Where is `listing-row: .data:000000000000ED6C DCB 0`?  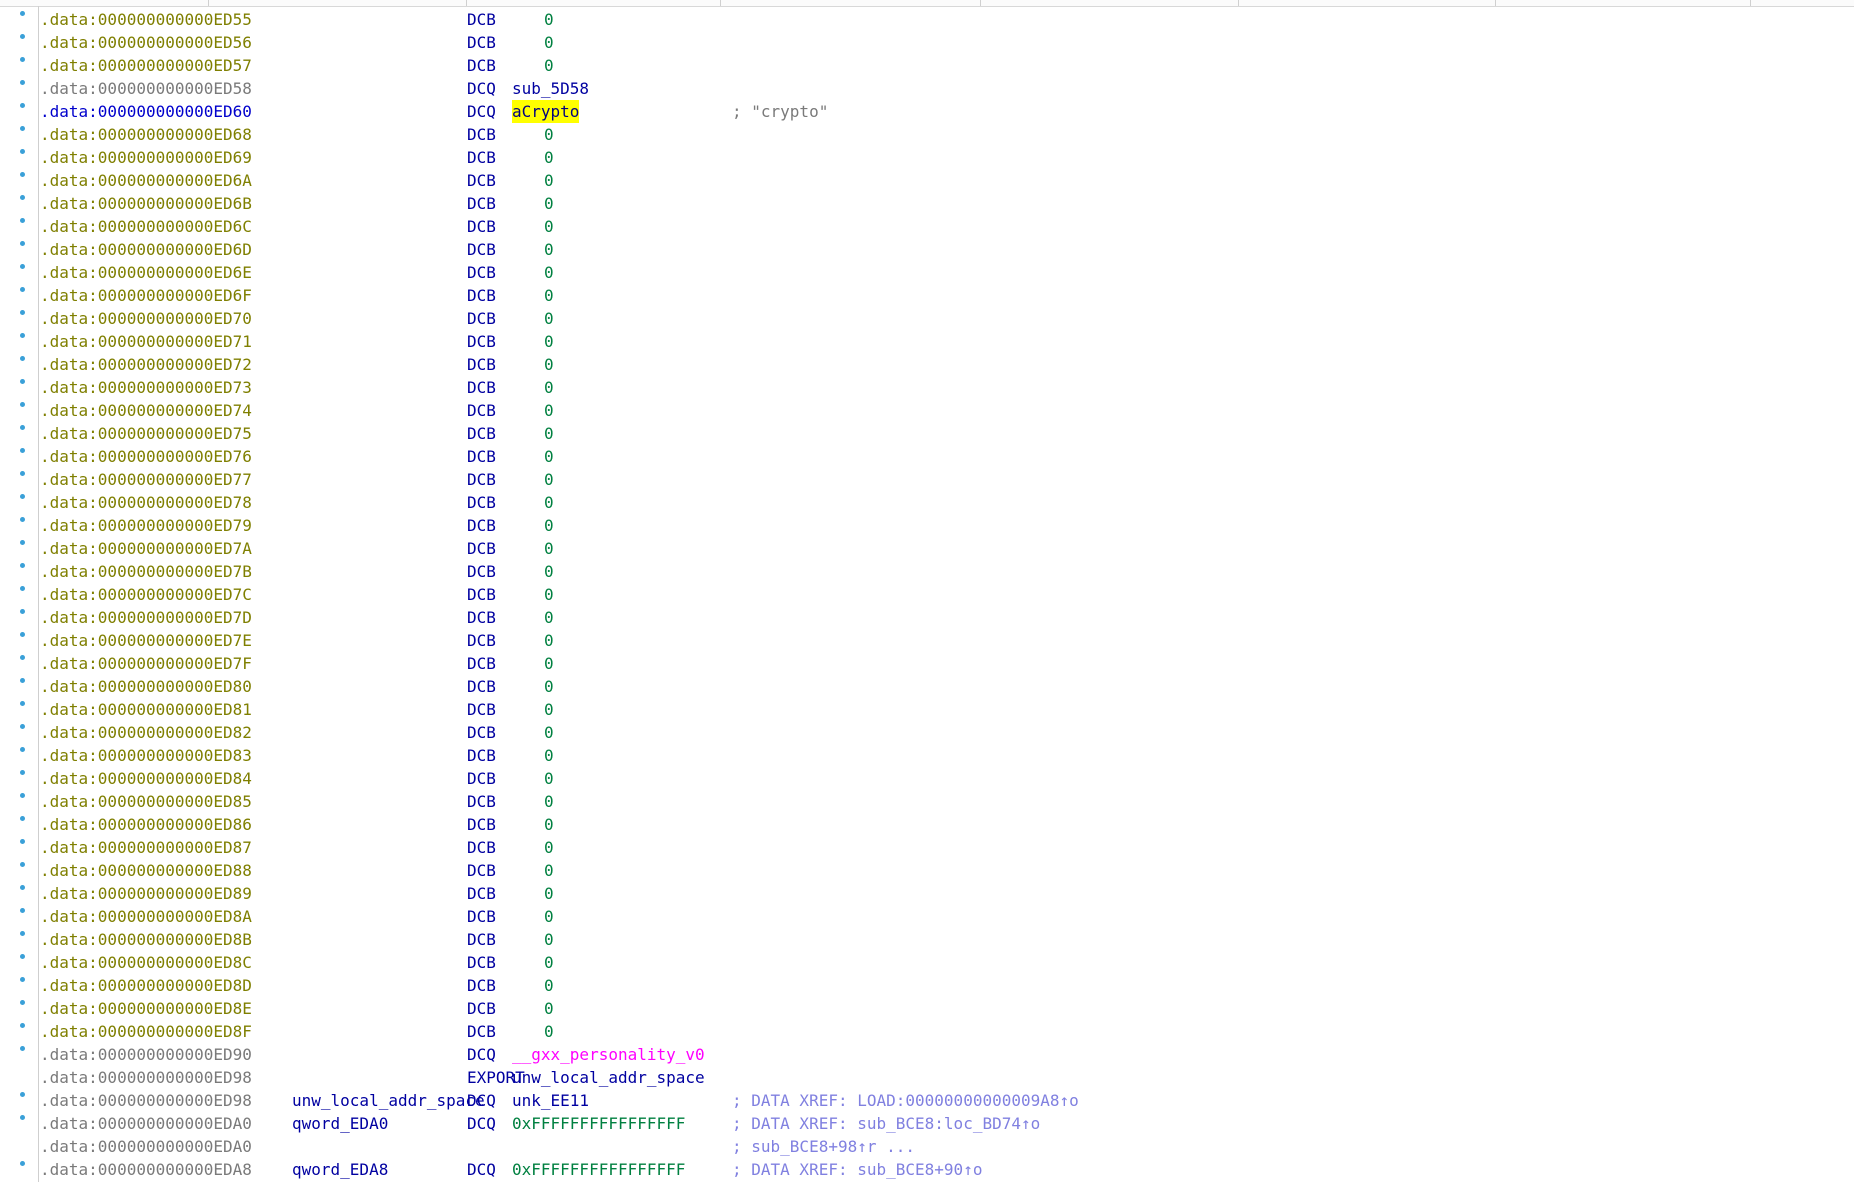
listing-row: .data:000000000000ED6C DCB 0 is located at coordinates (927, 226).